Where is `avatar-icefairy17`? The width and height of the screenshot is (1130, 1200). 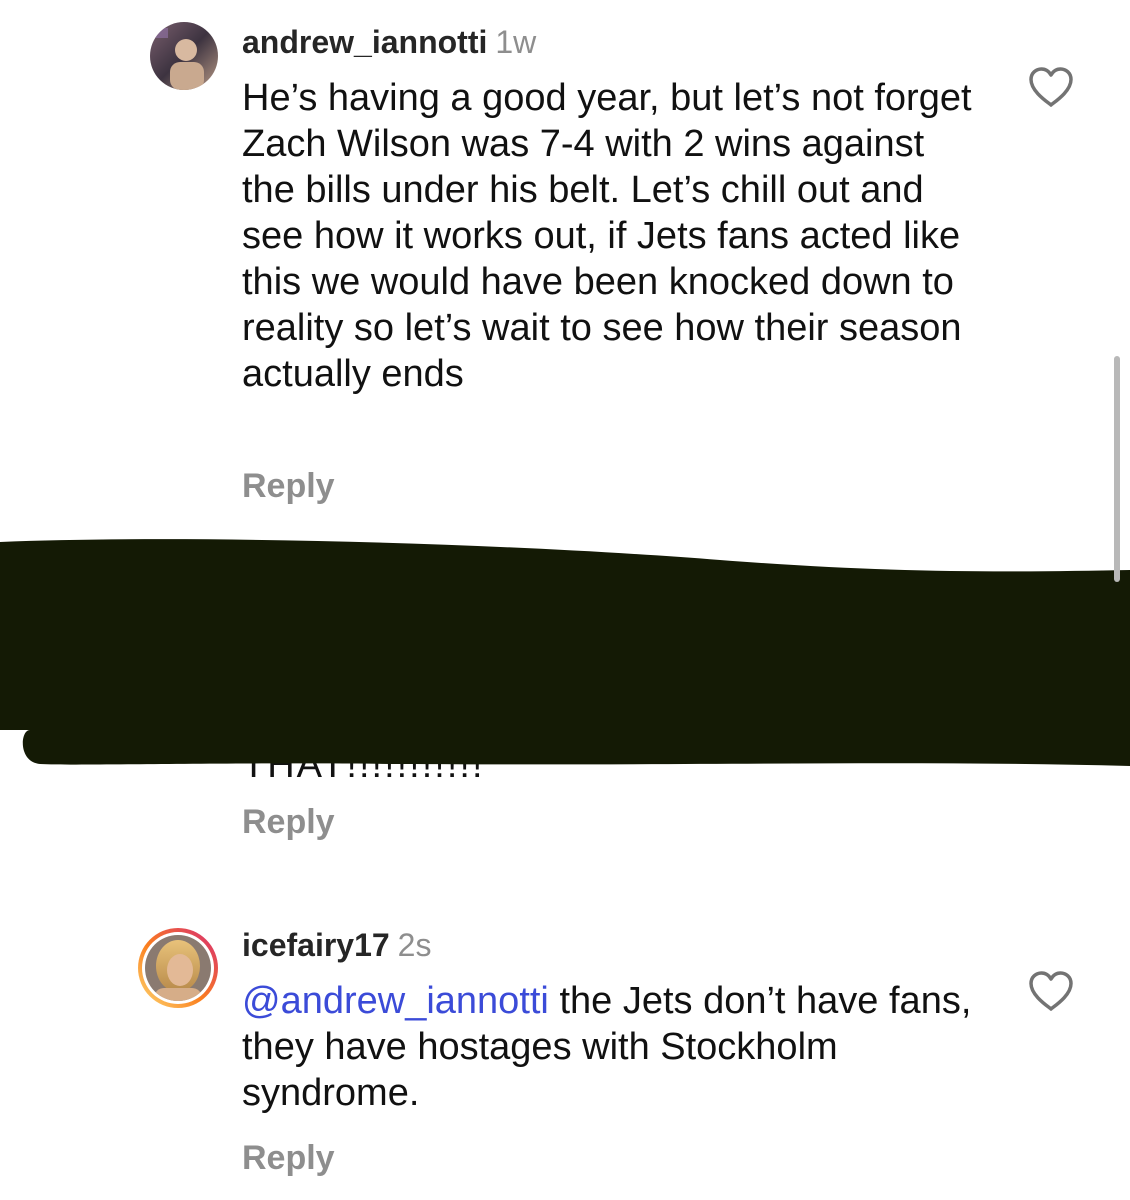 avatar-icefairy17 is located at coordinates (178, 968).